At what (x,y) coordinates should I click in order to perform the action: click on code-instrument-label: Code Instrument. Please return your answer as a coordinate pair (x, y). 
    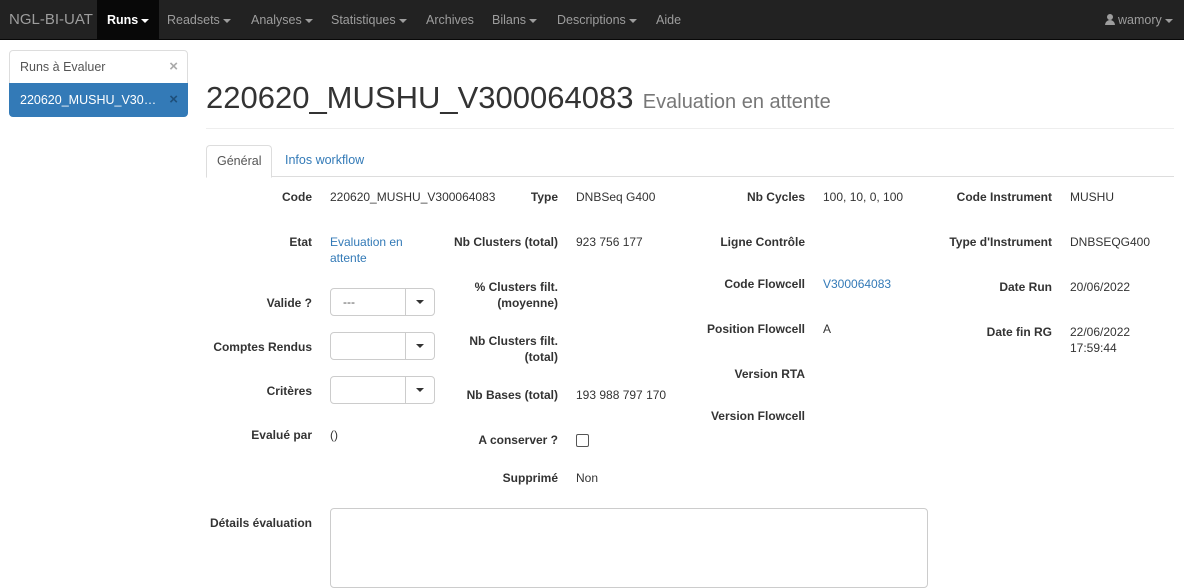
    Looking at the image, I should click on (1004, 197).